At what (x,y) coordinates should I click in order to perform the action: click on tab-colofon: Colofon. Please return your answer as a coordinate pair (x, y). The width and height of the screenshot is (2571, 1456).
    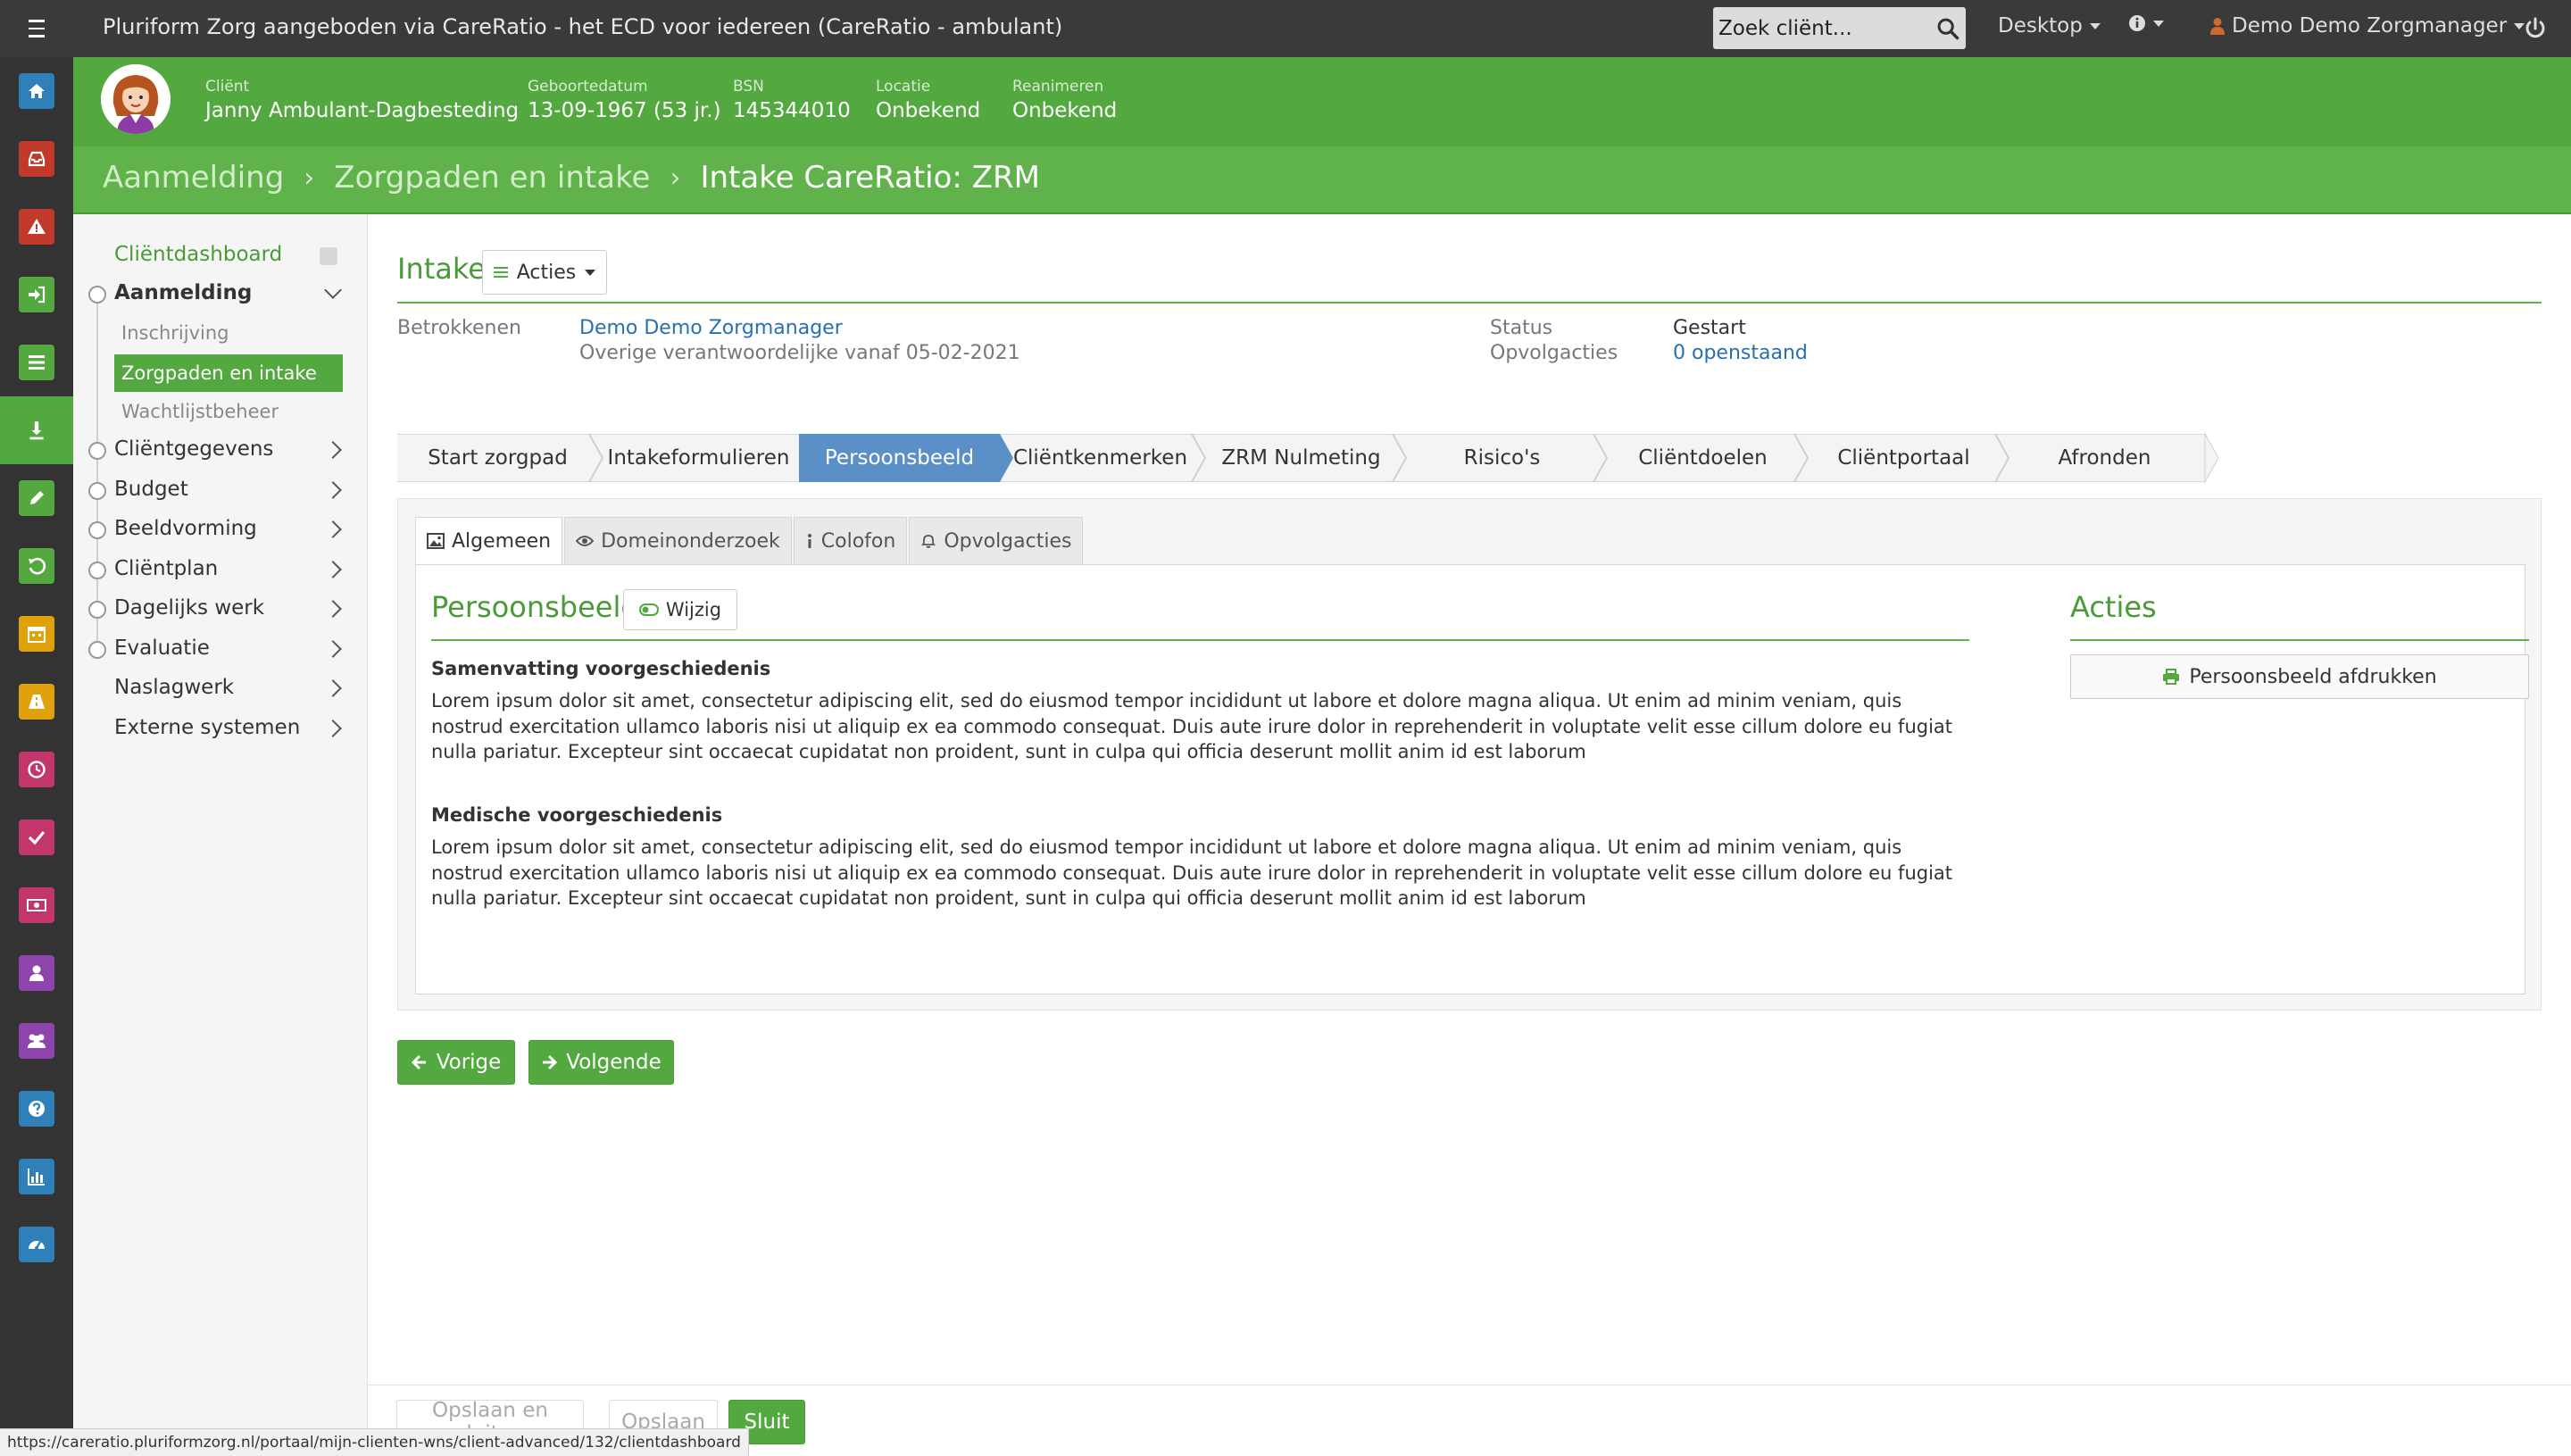
    Looking at the image, I should click on (850, 541).